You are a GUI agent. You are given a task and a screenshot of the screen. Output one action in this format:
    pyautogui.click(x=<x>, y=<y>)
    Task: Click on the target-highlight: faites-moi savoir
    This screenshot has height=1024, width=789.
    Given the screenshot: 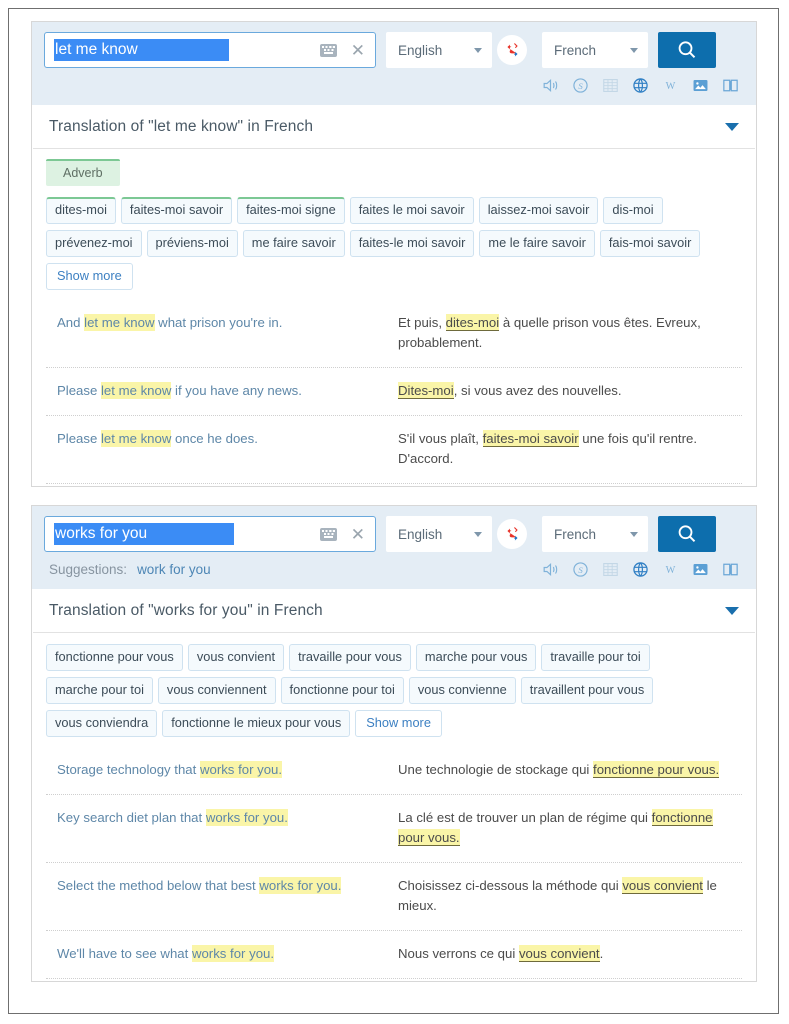 What is the action you would take?
    pyautogui.click(x=530, y=438)
    